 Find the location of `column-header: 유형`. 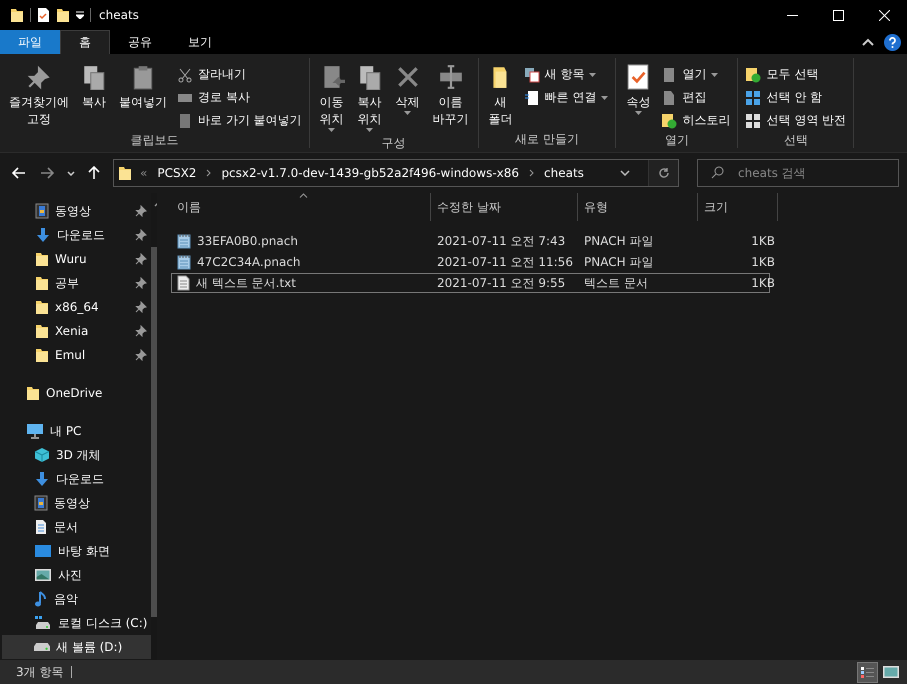

column-header: 유형 is located at coordinates (638, 207).